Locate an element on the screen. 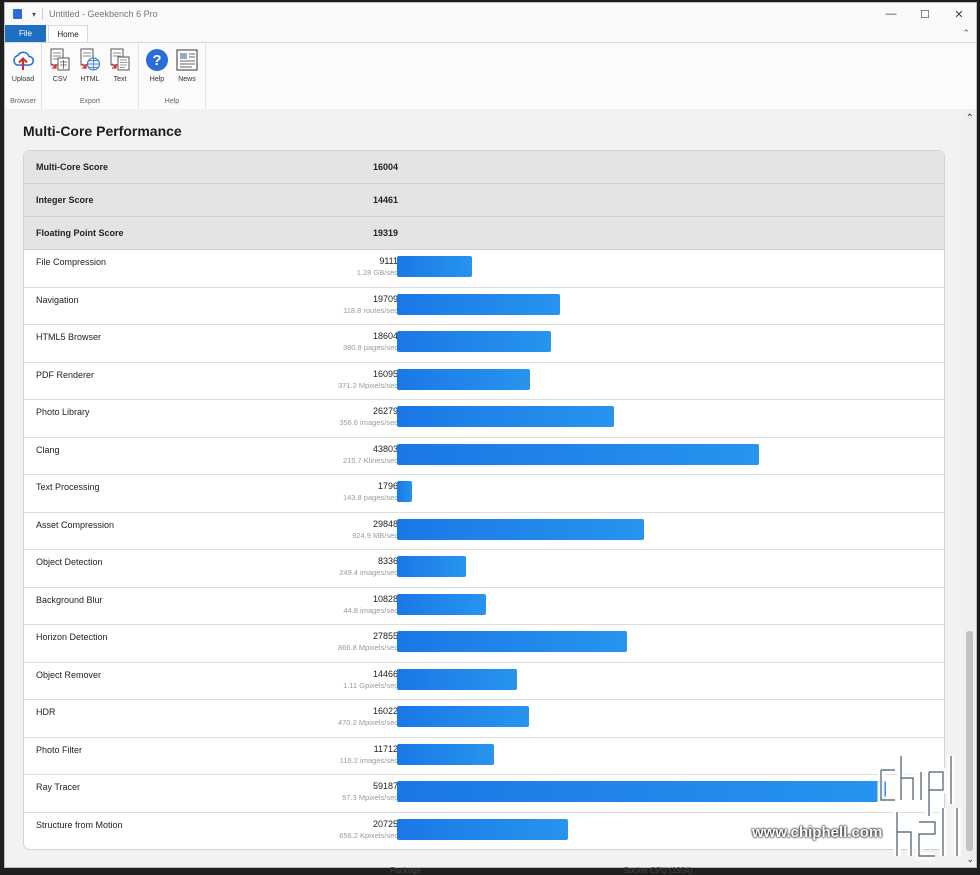  benchmark-row: Horizon Detection 27855 866.8 Mpixels/sec is located at coordinates (484, 644).